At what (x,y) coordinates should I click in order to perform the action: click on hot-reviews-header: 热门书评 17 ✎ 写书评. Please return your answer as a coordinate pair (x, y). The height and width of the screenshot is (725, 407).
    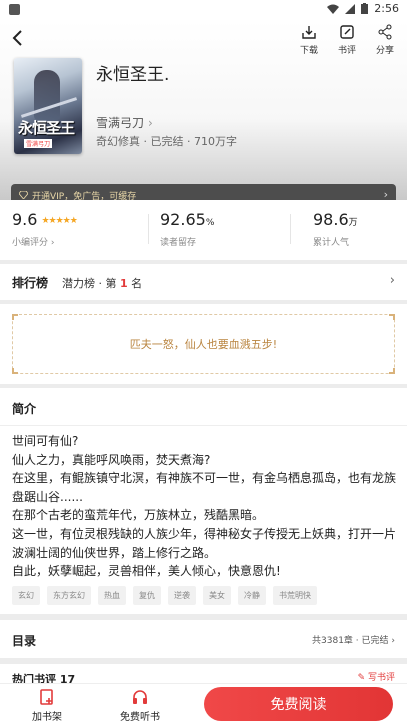
    Looking at the image, I should click on (203, 675).